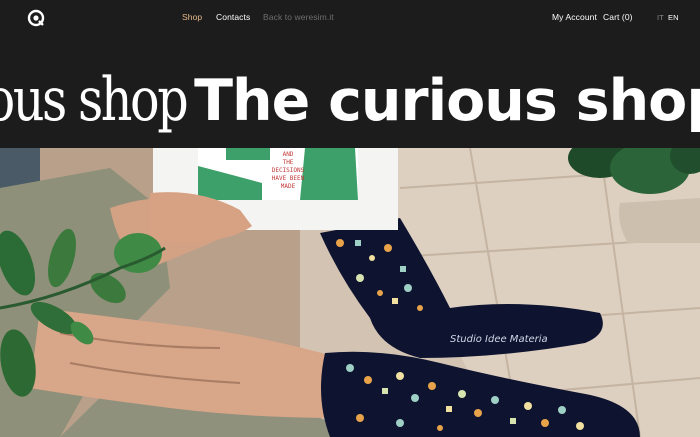  What do you see at coordinates (233, 17) in the screenshot?
I see `nav-contacts-link: Contacts` at bounding box center [233, 17].